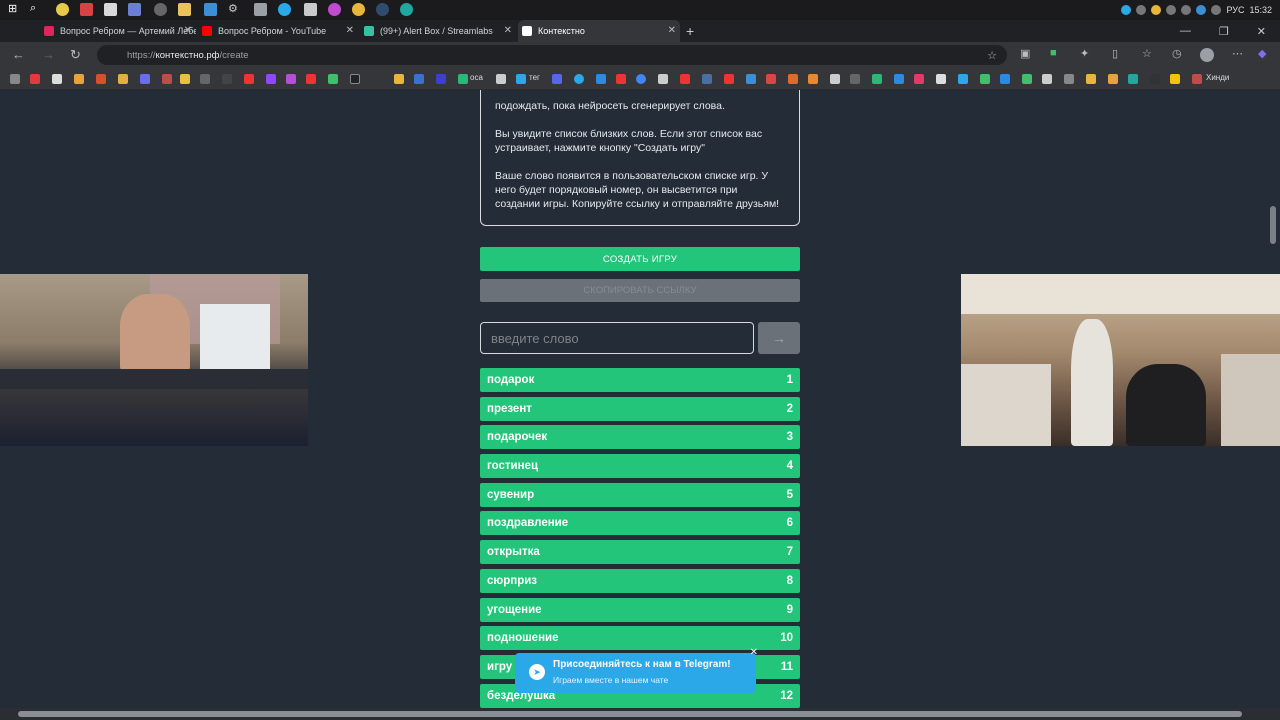 The height and width of the screenshot is (720, 1280). I want to click on address-bar: https://контекстно.рф/create ☆, so click(552, 55).